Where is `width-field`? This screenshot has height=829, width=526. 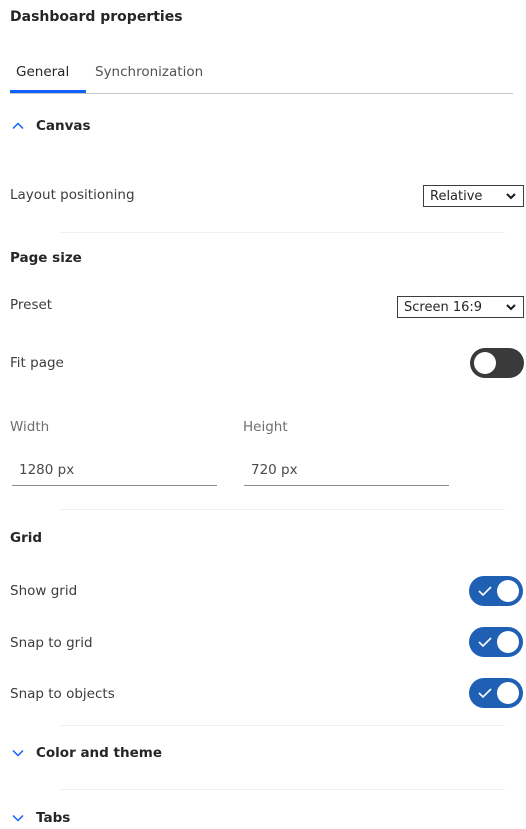 width-field is located at coordinates (114, 470).